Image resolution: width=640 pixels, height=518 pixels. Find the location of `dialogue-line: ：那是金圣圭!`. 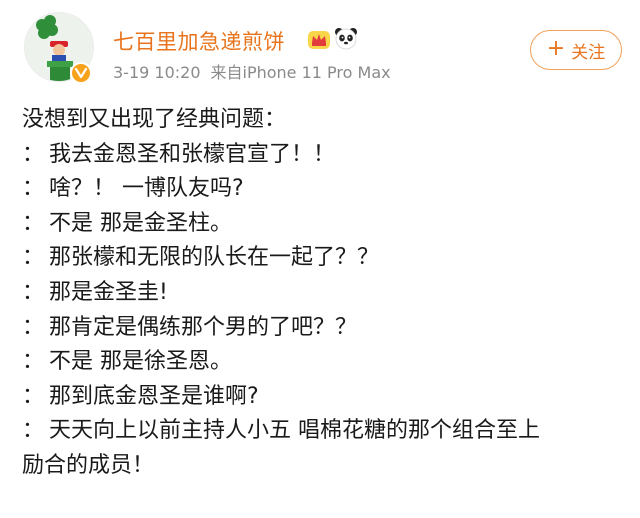

dialogue-line: ：那是金圣圭! is located at coordinates (322, 293).